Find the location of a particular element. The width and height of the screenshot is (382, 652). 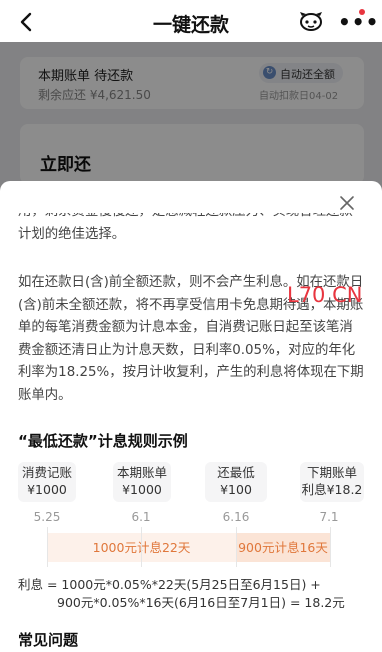

example-title: “最低还款”计息规则示例 is located at coordinates (103, 441).